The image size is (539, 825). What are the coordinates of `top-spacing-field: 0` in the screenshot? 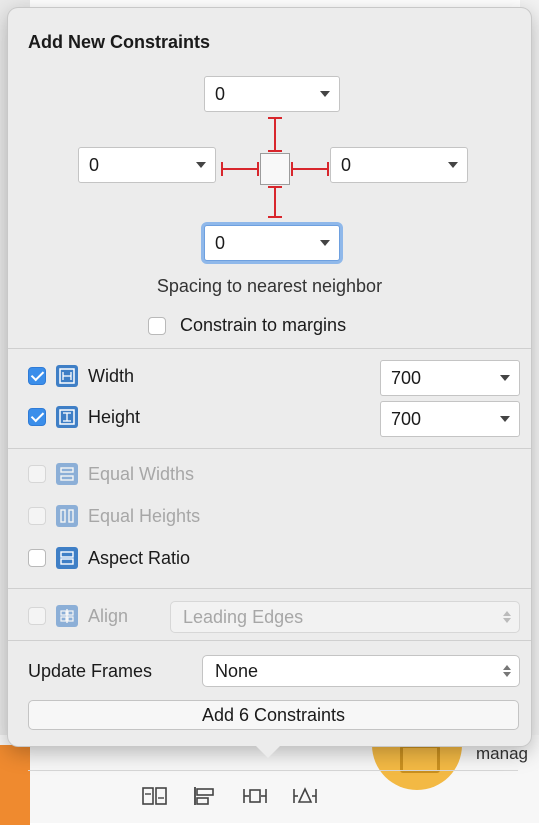 It's located at (272, 94).